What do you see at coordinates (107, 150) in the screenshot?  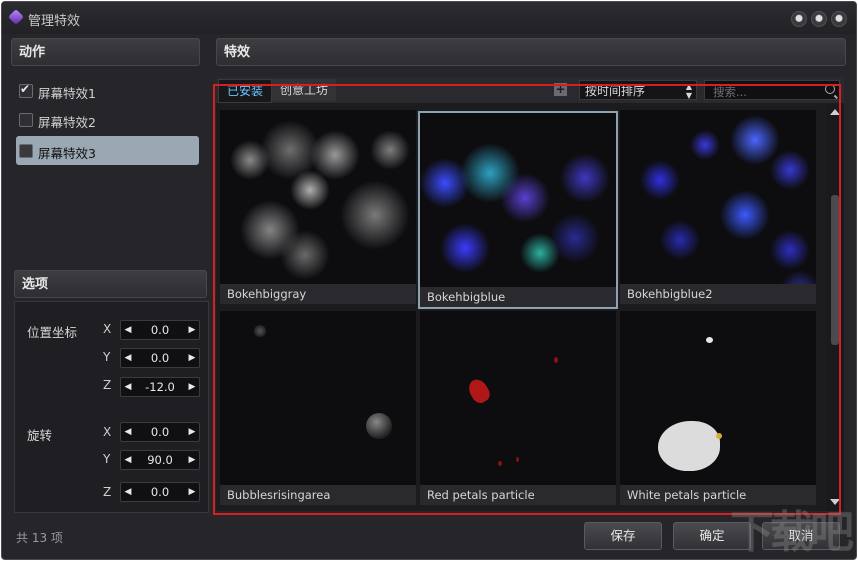 I see `action-item-3: 屏幕特效3` at bounding box center [107, 150].